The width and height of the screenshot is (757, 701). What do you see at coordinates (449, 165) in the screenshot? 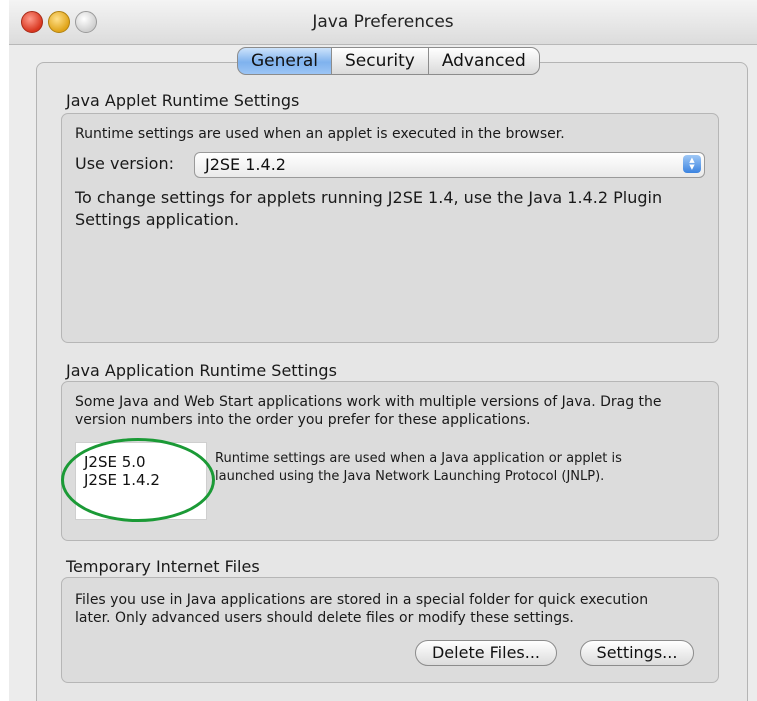
I see `version-popup: J2SE 1.4.2 ▲ ▼` at bounding box center [449, 165].